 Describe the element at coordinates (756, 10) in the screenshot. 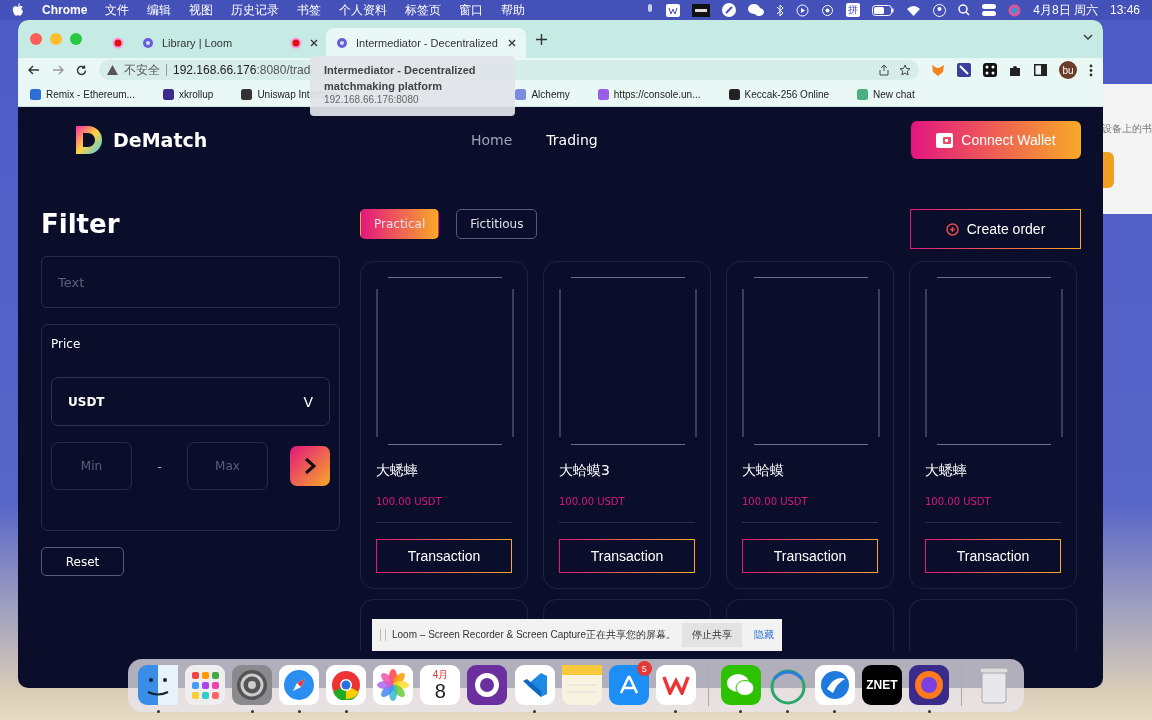

I see `chat-icon` at that location.